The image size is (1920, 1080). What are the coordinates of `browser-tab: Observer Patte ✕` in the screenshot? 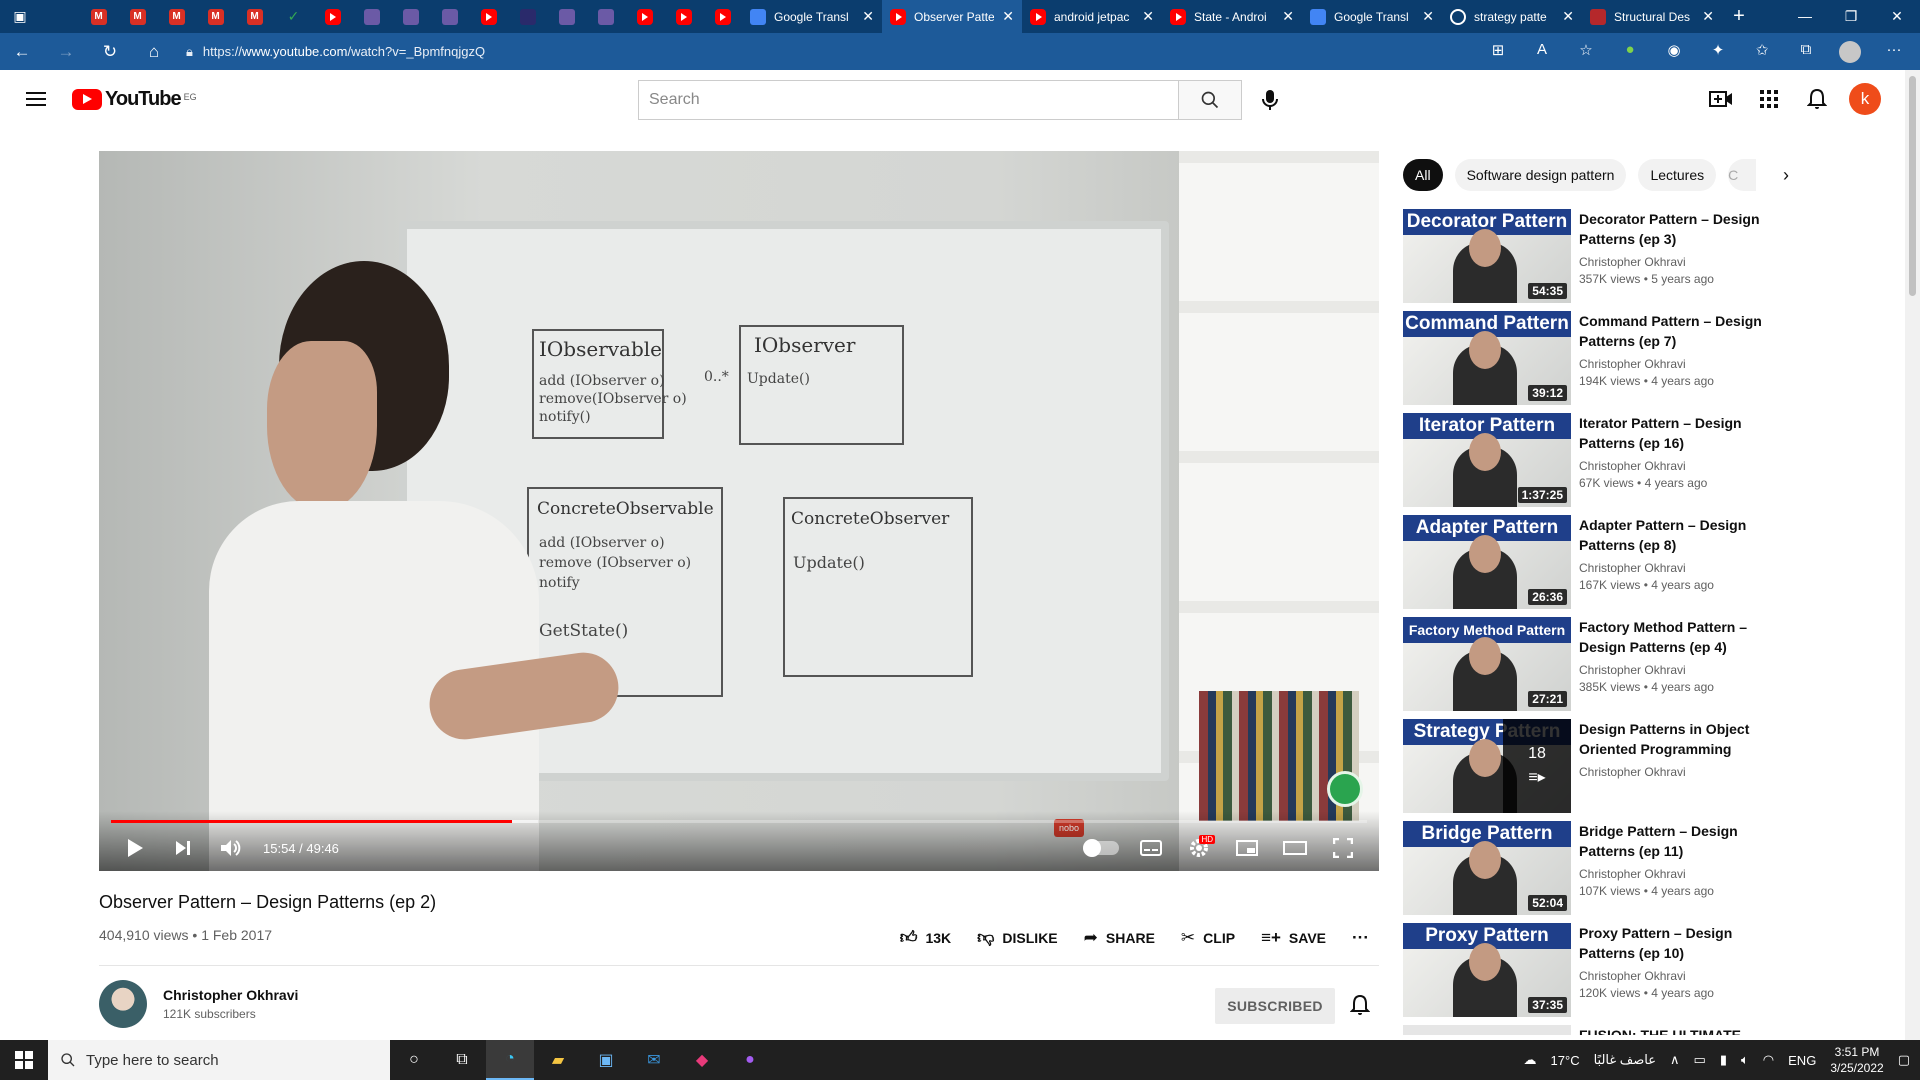 It's located at (952, 16).